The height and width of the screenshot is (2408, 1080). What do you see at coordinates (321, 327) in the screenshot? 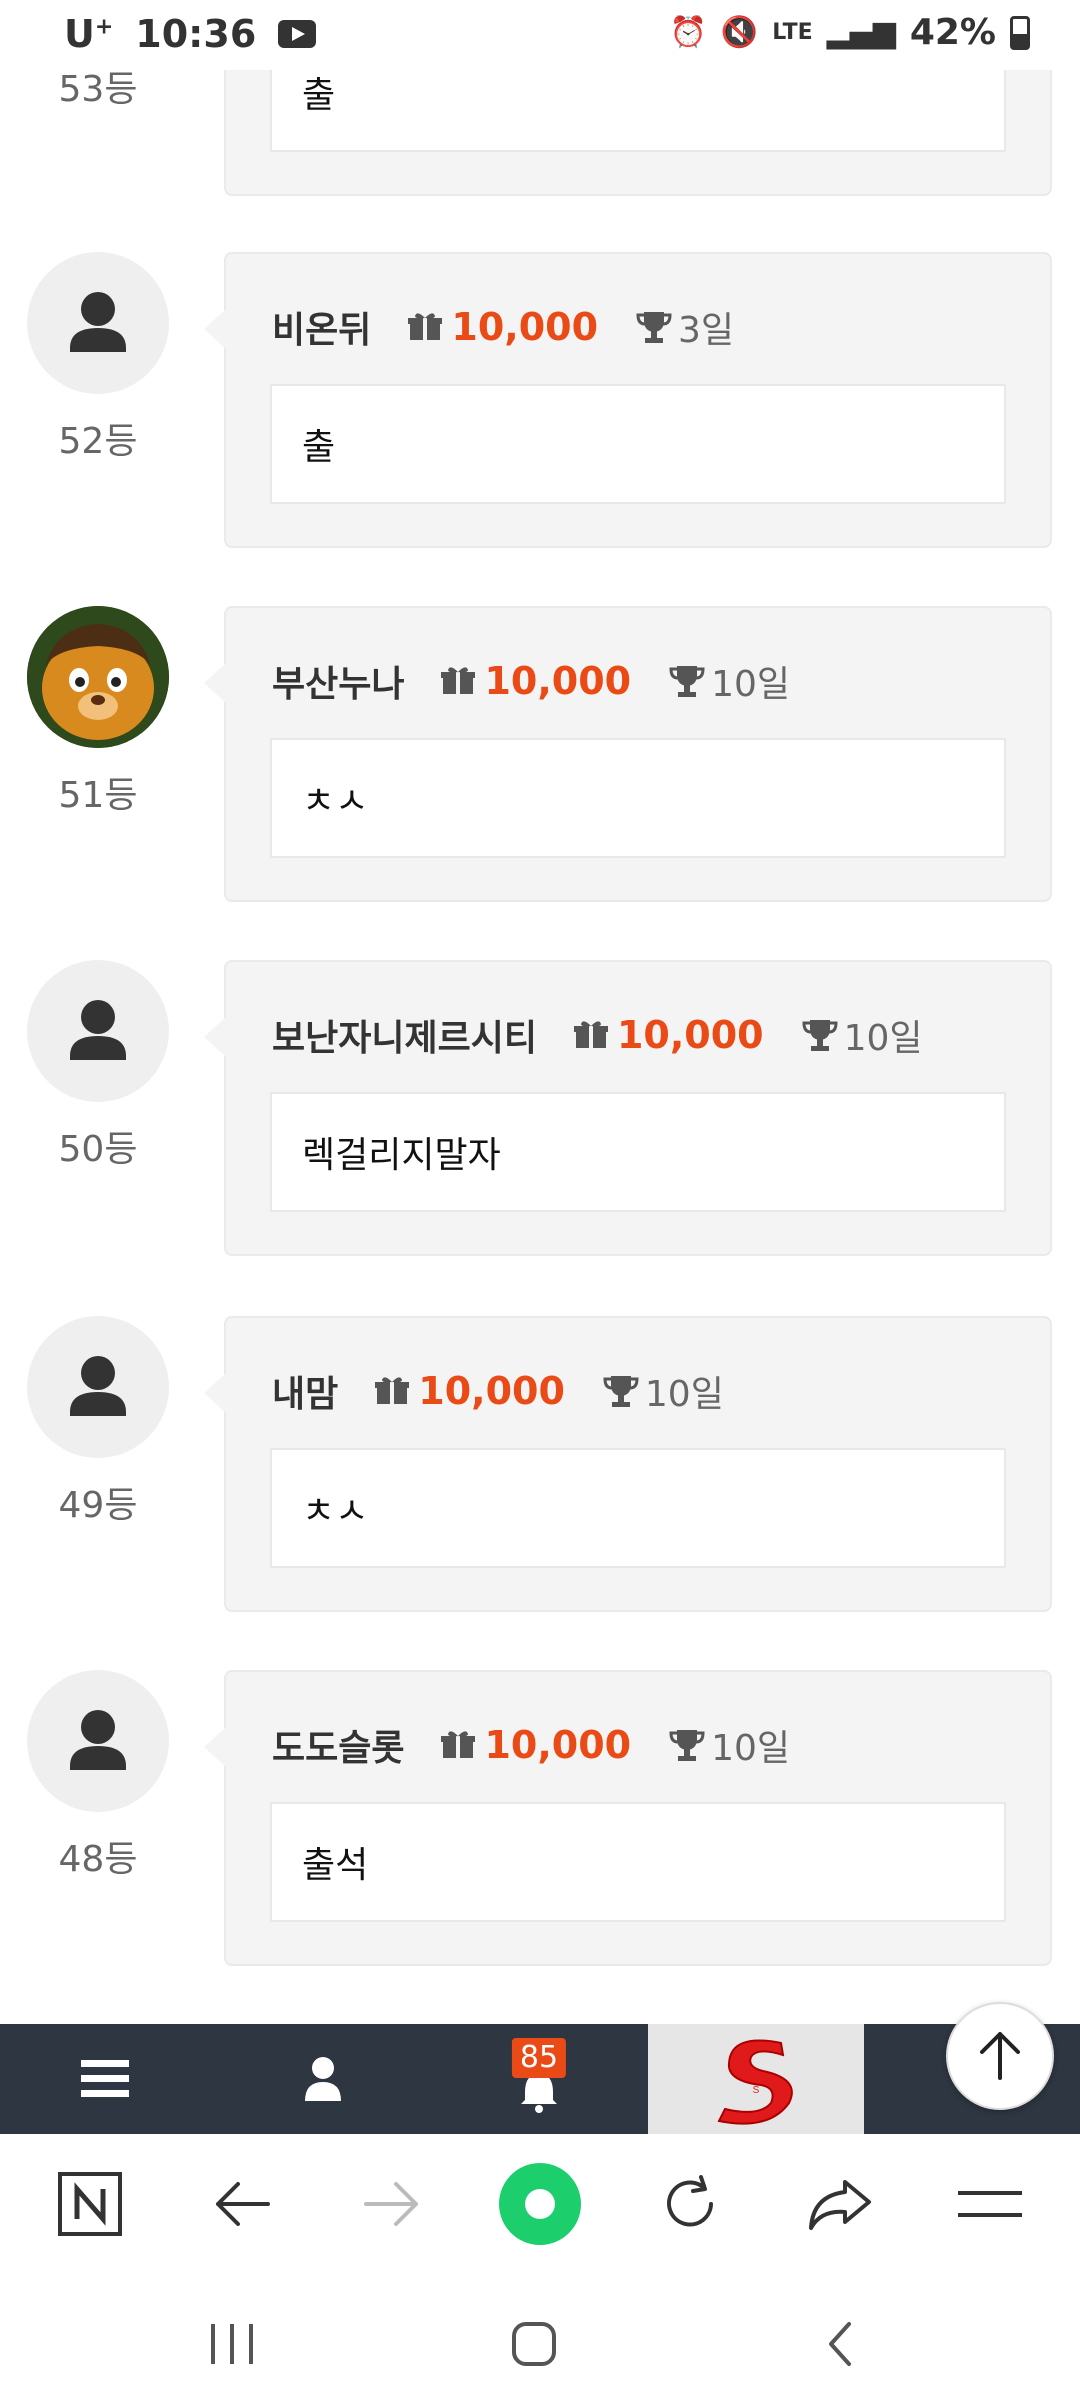
I see `user-name: 비온뒤` at bounding box center [321, 327].